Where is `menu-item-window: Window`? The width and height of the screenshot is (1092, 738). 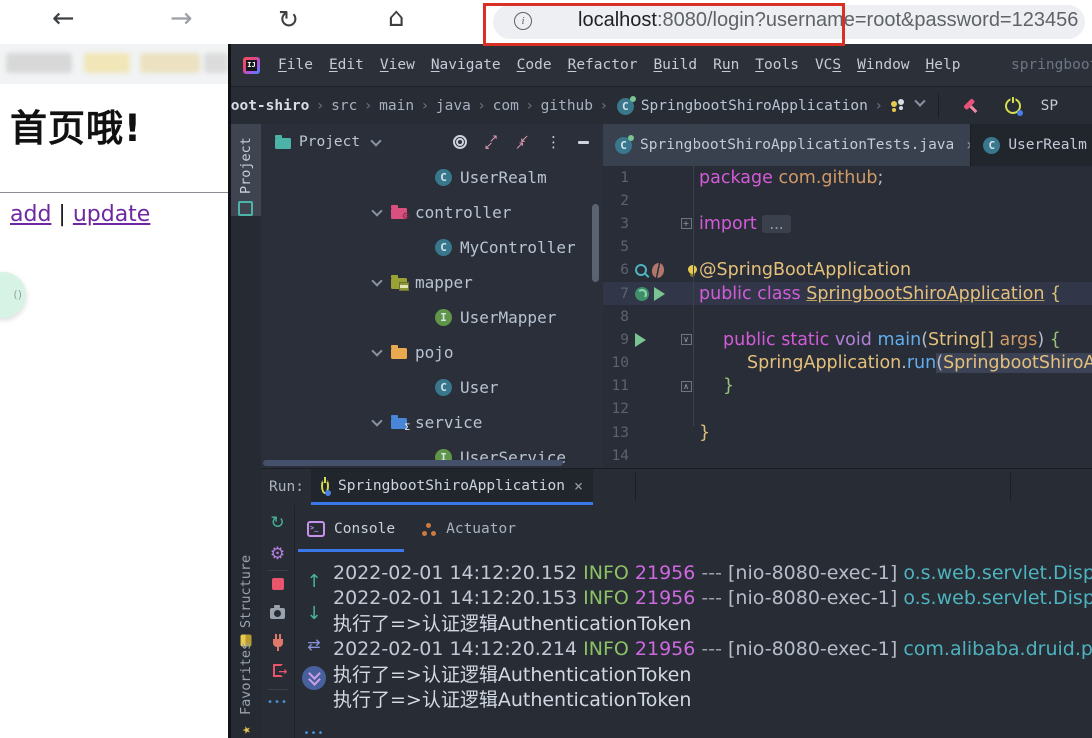
menu-item-window: Window is located at coordinates (883, 65).